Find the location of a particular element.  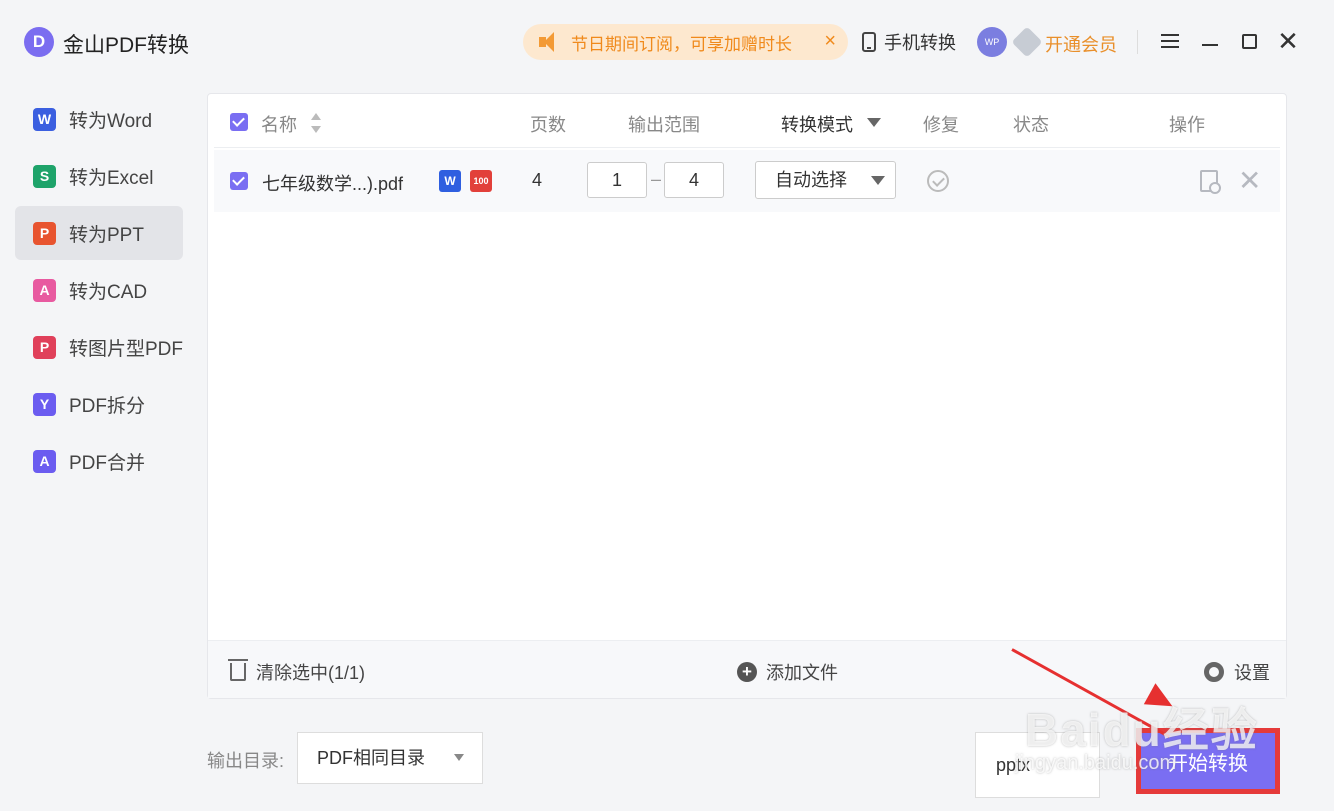

settings-button: 设置 is located at coordinates (1237, 672).